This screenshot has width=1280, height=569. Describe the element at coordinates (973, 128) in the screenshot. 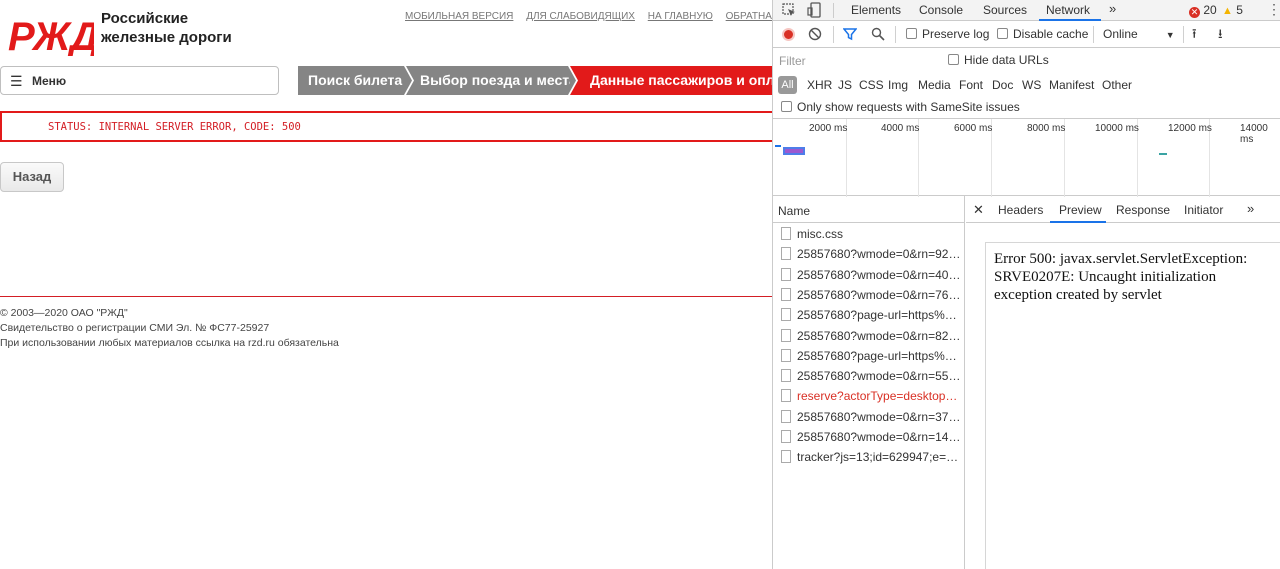

I see `timeline-label: 6000 ms` at that location.